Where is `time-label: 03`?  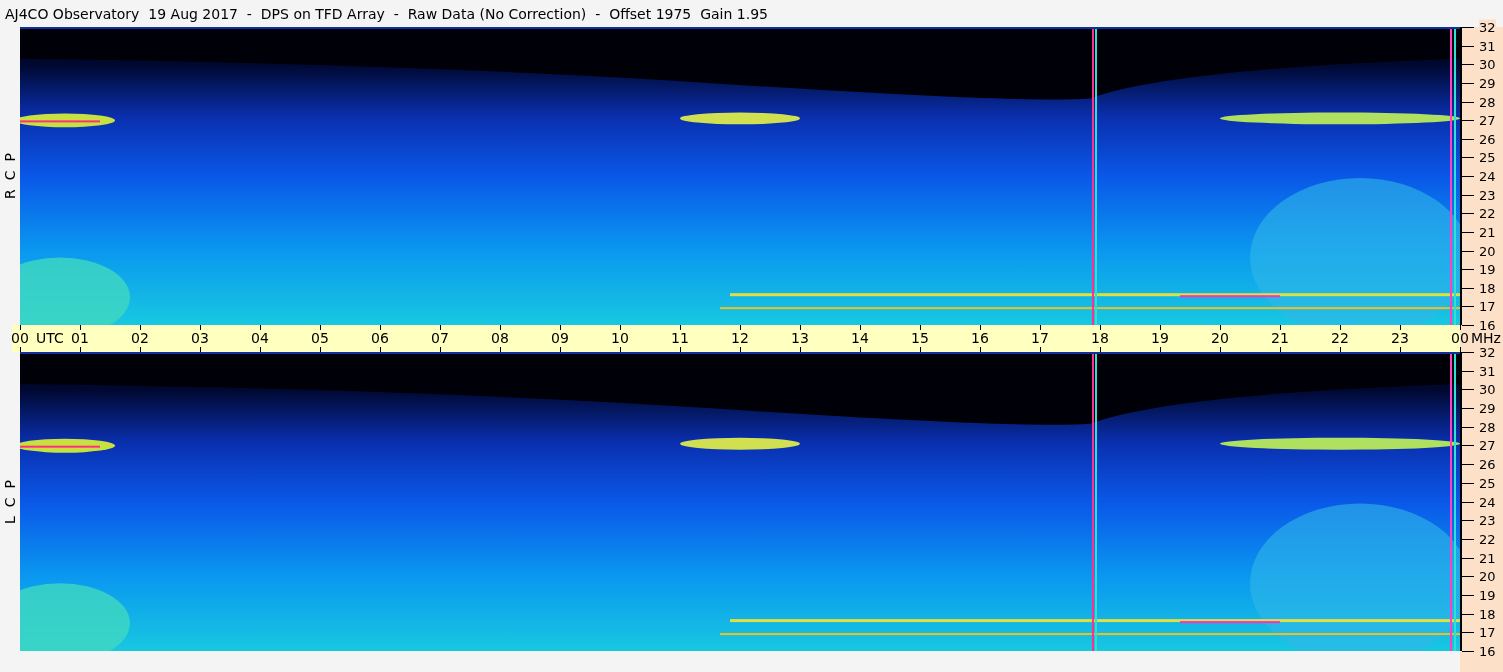
time-label: 03 is located at coordinates (200, 338).